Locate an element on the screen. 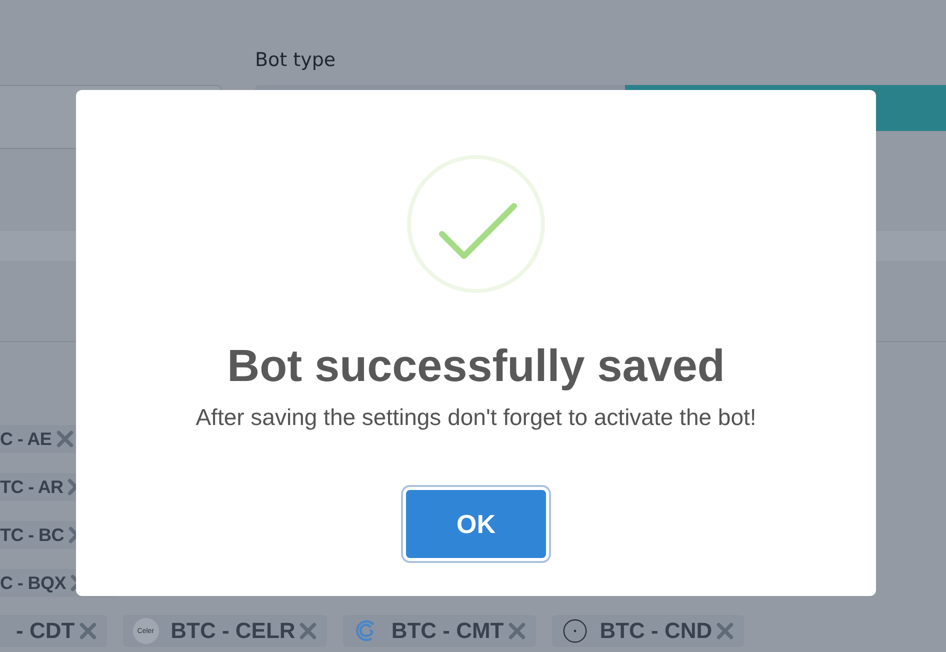 The image size is (946, 652). tag-chip: BTC - CND is located at coordinates (648, 631).